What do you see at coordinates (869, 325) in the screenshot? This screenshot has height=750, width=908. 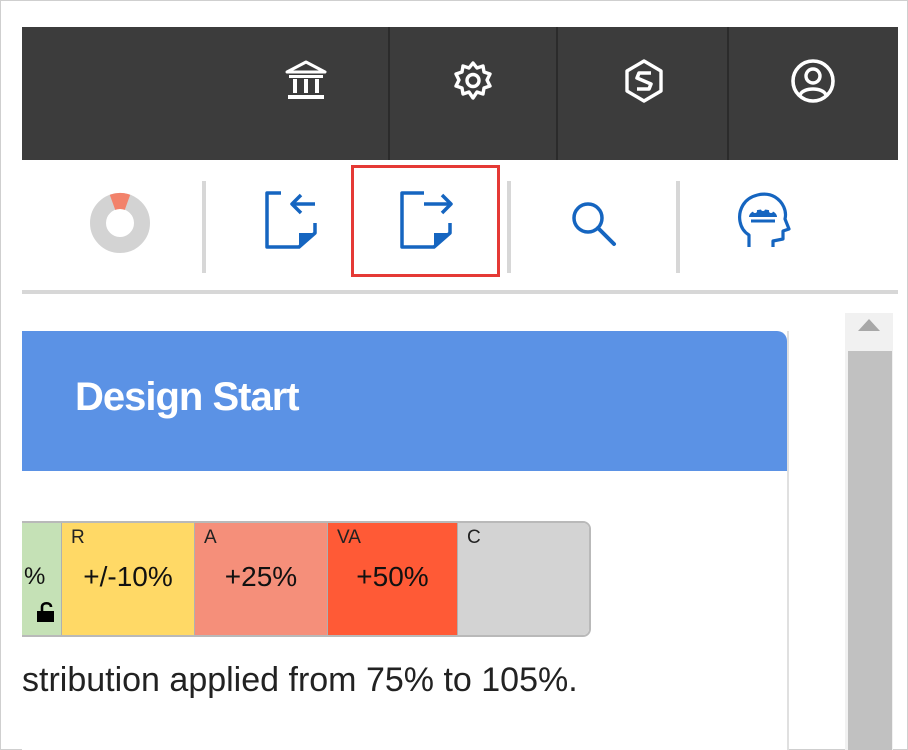 I see `scroll-up-arrow` at bounding box center [869, 325].